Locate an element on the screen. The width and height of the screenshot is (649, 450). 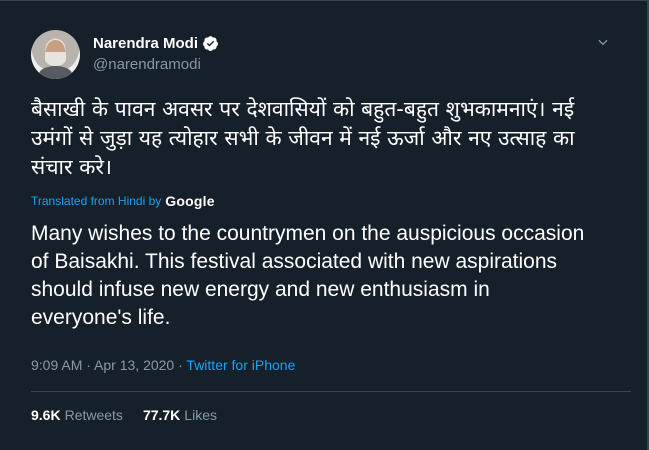
author-name-row: Narendra Modi is located at coordinates (156, 43).